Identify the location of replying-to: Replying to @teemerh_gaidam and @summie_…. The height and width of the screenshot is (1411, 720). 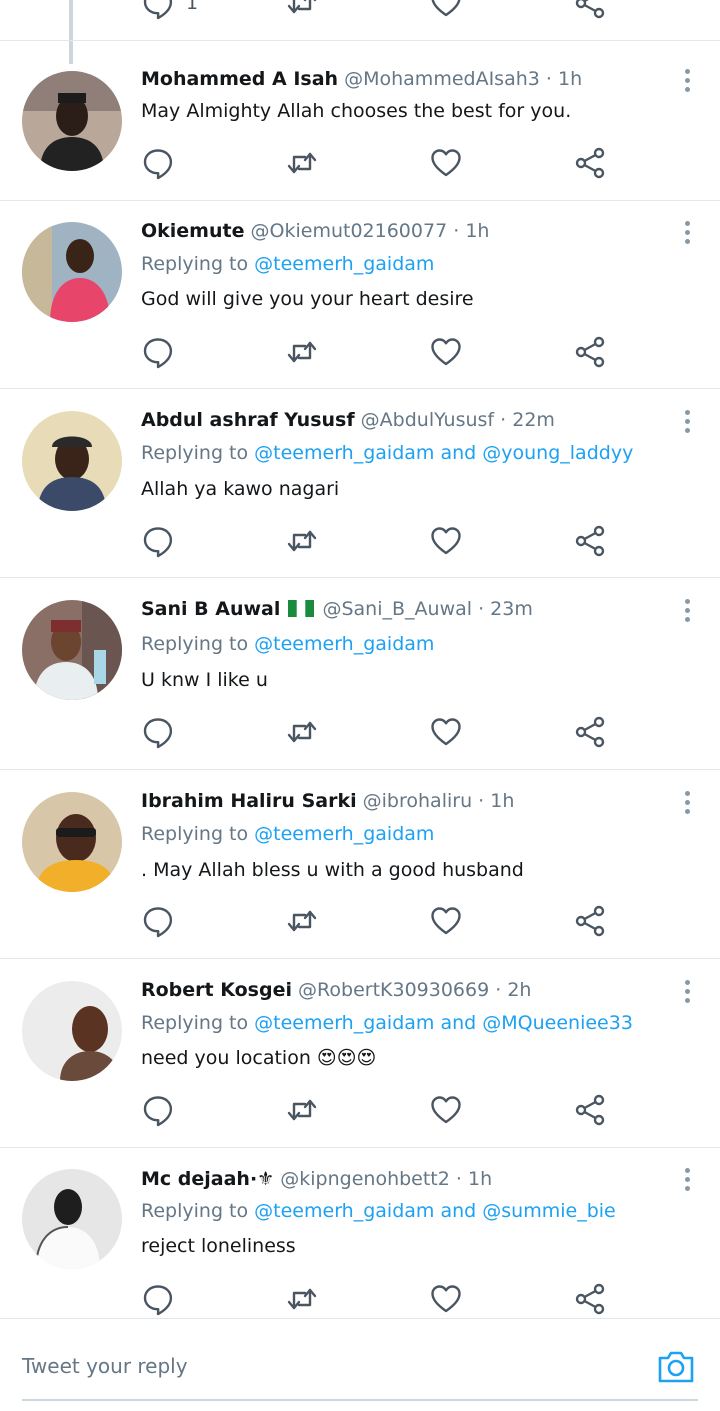
(378, 1211).